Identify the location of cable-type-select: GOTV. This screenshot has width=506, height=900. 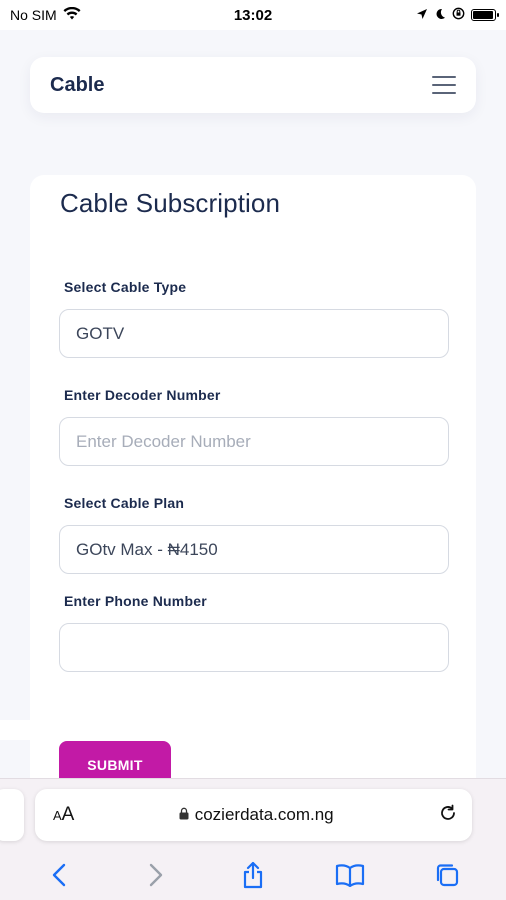
(254, 333).